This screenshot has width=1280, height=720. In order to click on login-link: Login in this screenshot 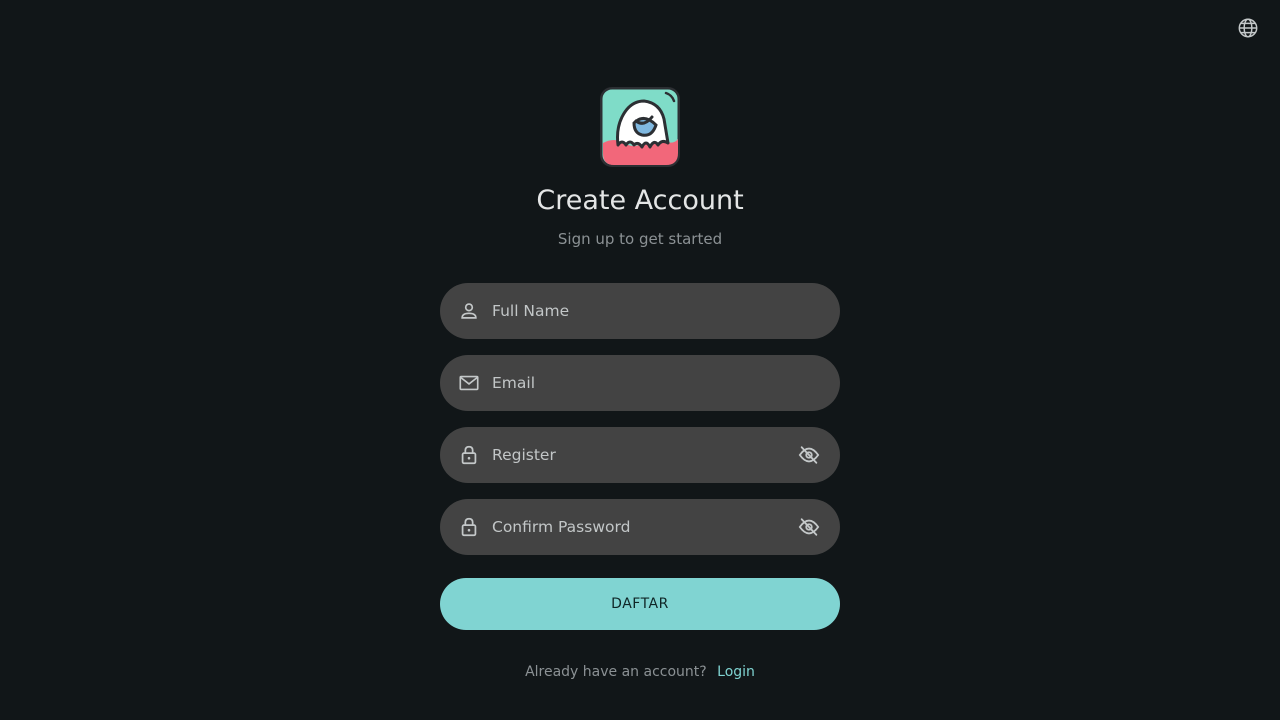, I will do `click(736, 672)`.